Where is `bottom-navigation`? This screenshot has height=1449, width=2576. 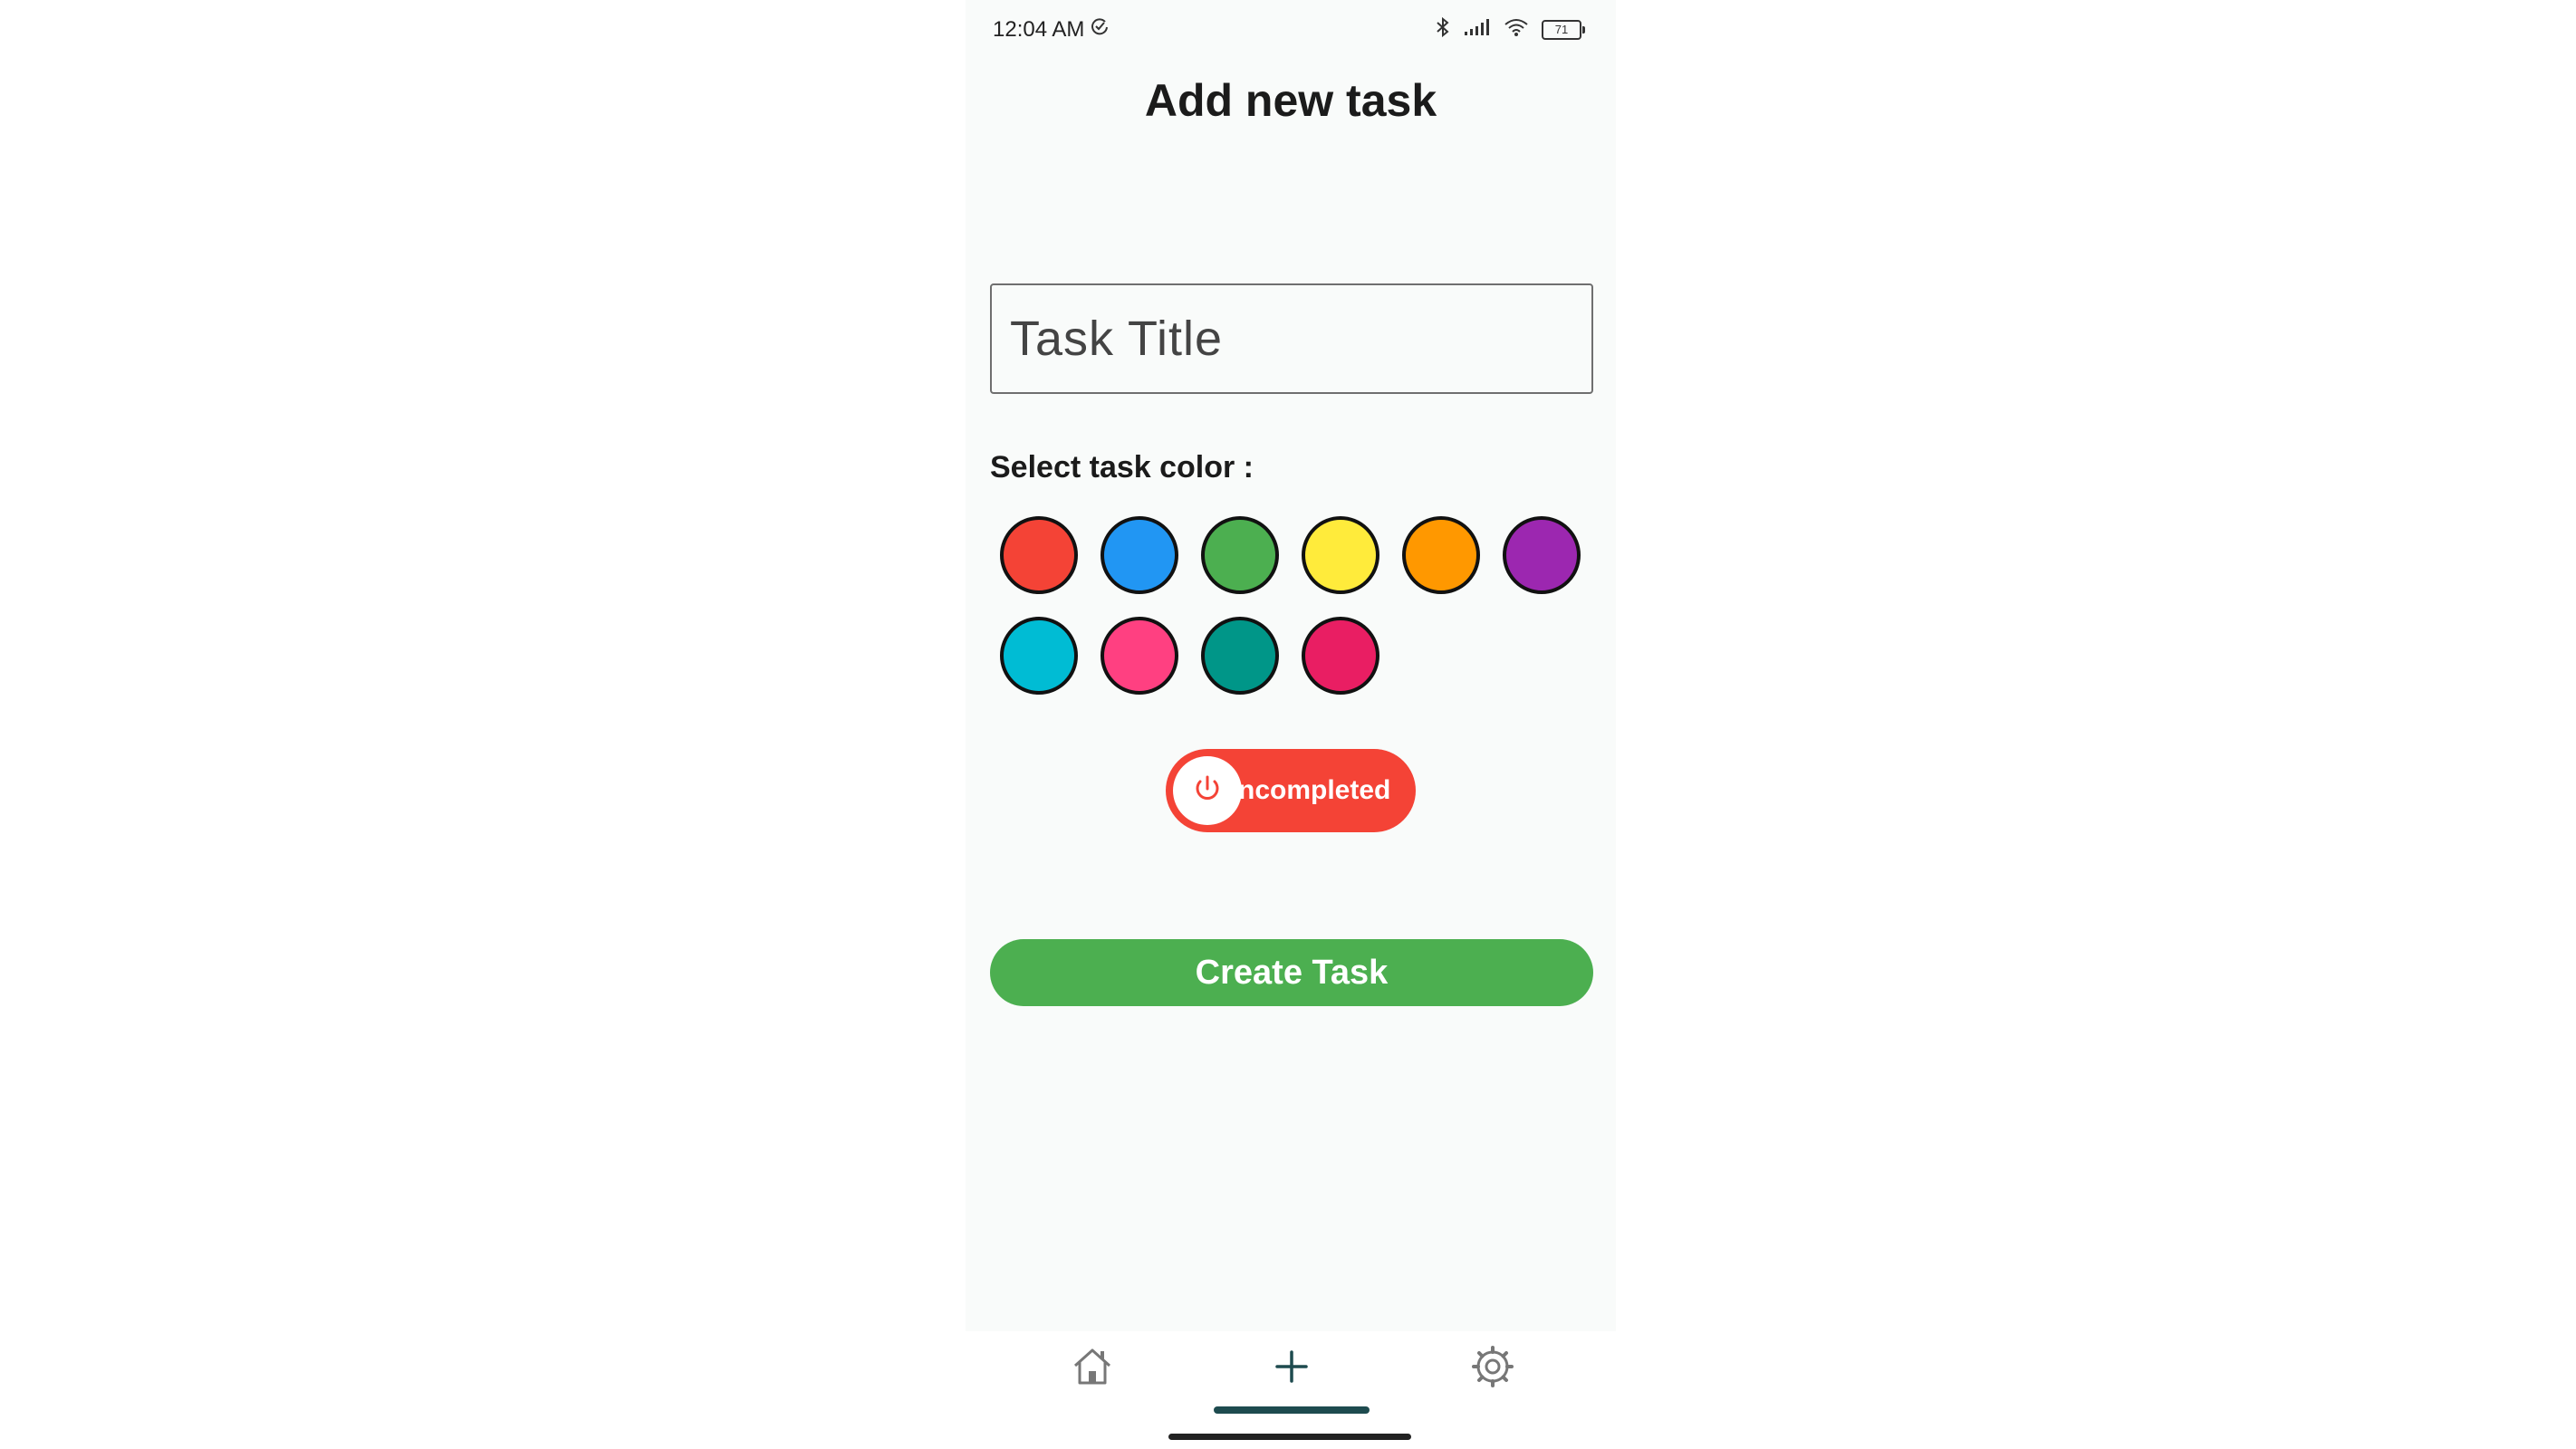
bottom-navigation is located at coordinates (1291, 1376).